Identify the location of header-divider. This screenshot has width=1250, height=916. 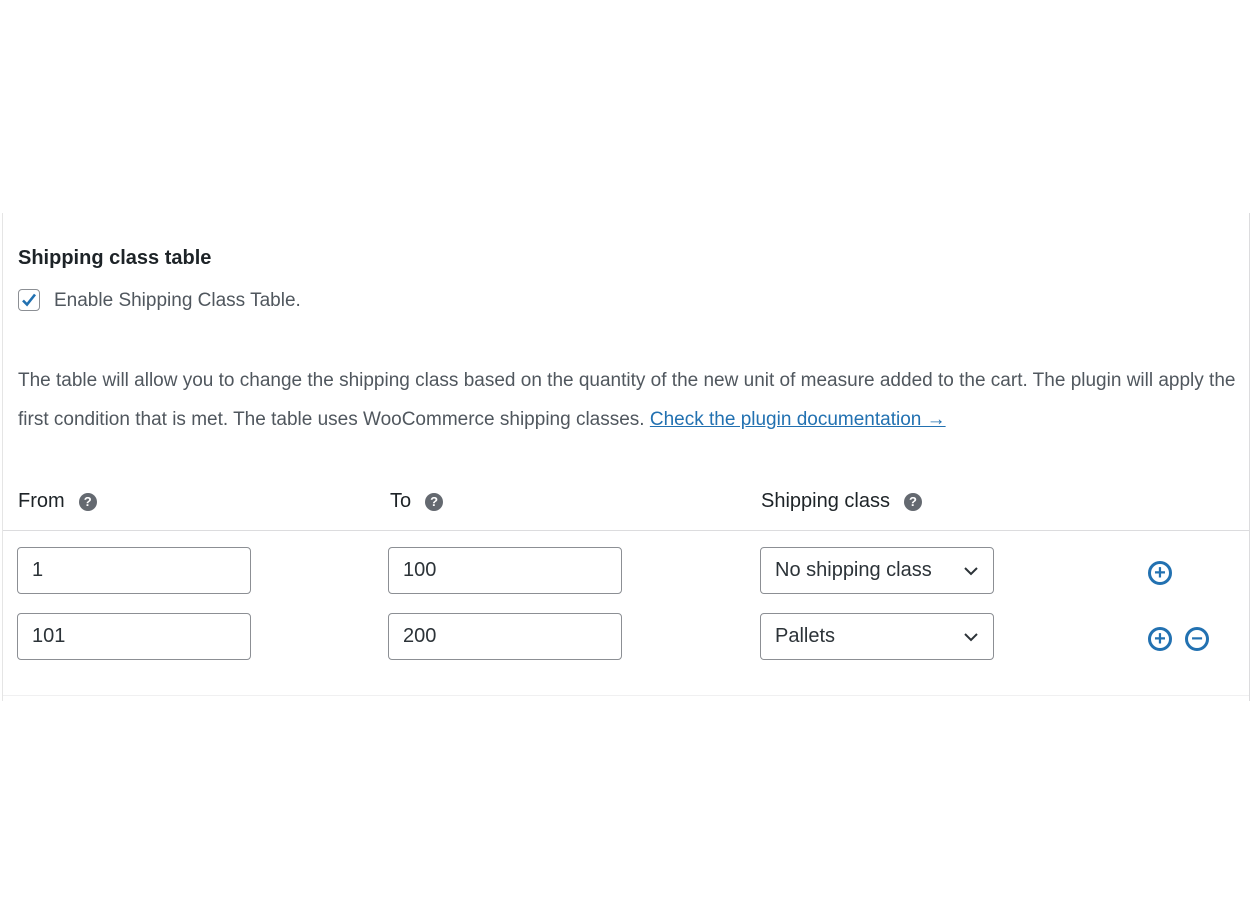
(626, 530).